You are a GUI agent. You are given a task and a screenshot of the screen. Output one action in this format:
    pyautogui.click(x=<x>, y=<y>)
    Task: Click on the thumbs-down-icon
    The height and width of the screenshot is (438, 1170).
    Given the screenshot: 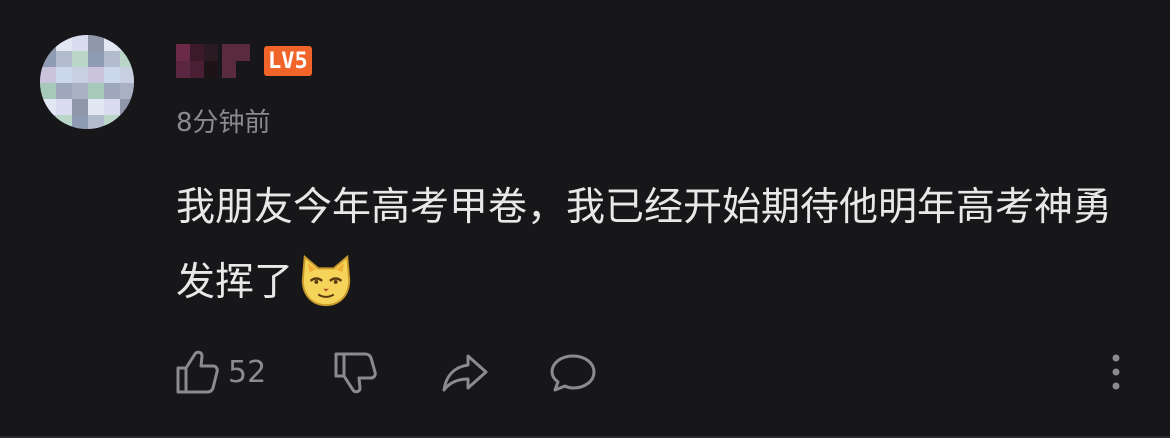 What is the action you would take?
    pyautogui.click(x=355, y=373)
    